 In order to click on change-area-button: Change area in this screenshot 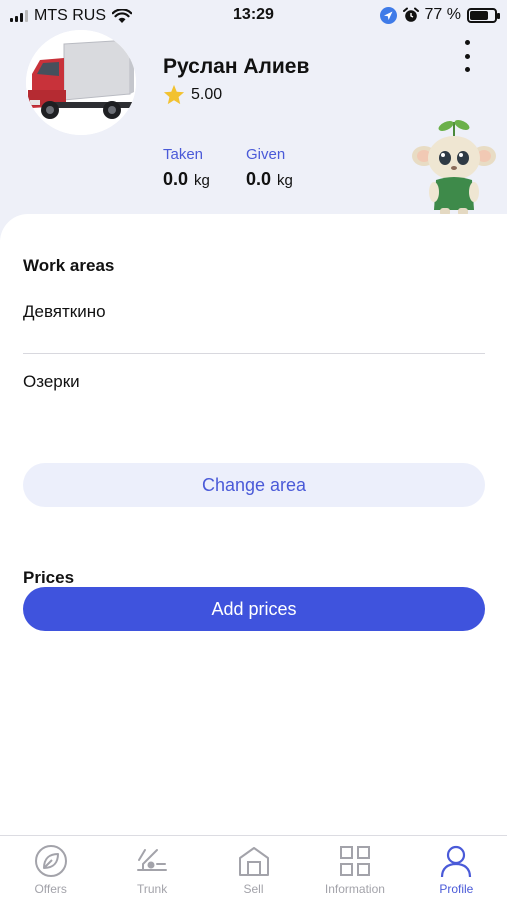, I will do `click(254, 485)`.